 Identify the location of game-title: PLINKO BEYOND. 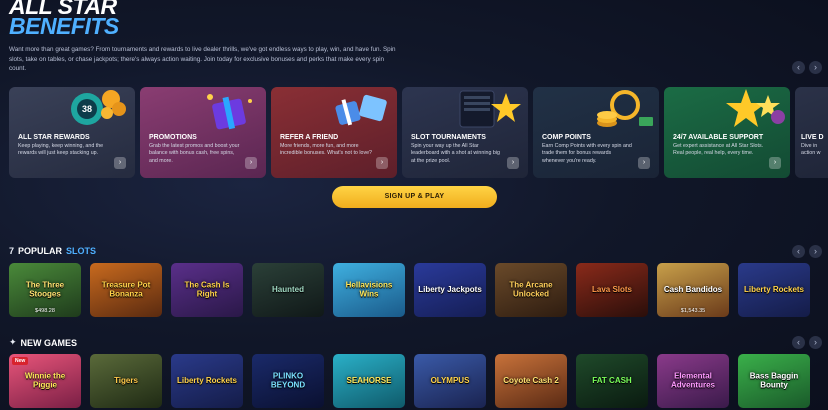
(288, 380).